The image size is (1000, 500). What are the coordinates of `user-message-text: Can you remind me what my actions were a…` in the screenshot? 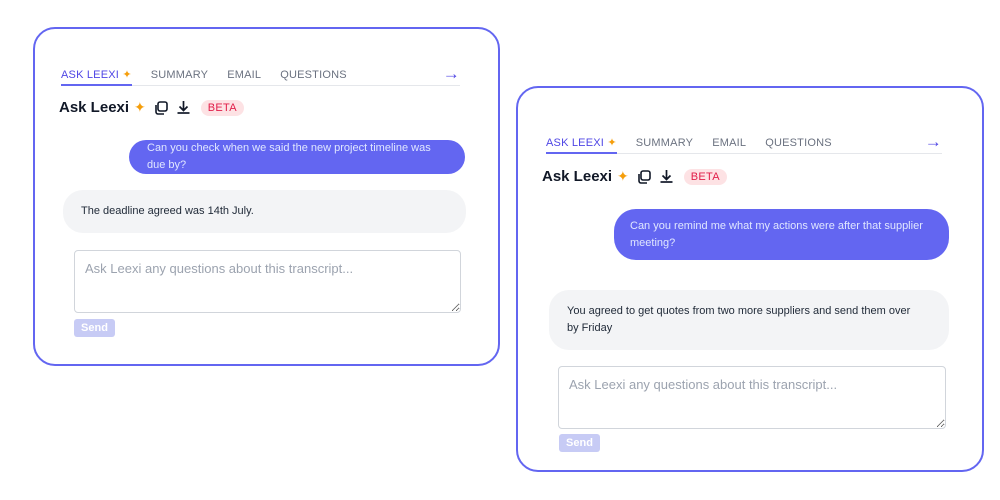 It's located at (776, 234).